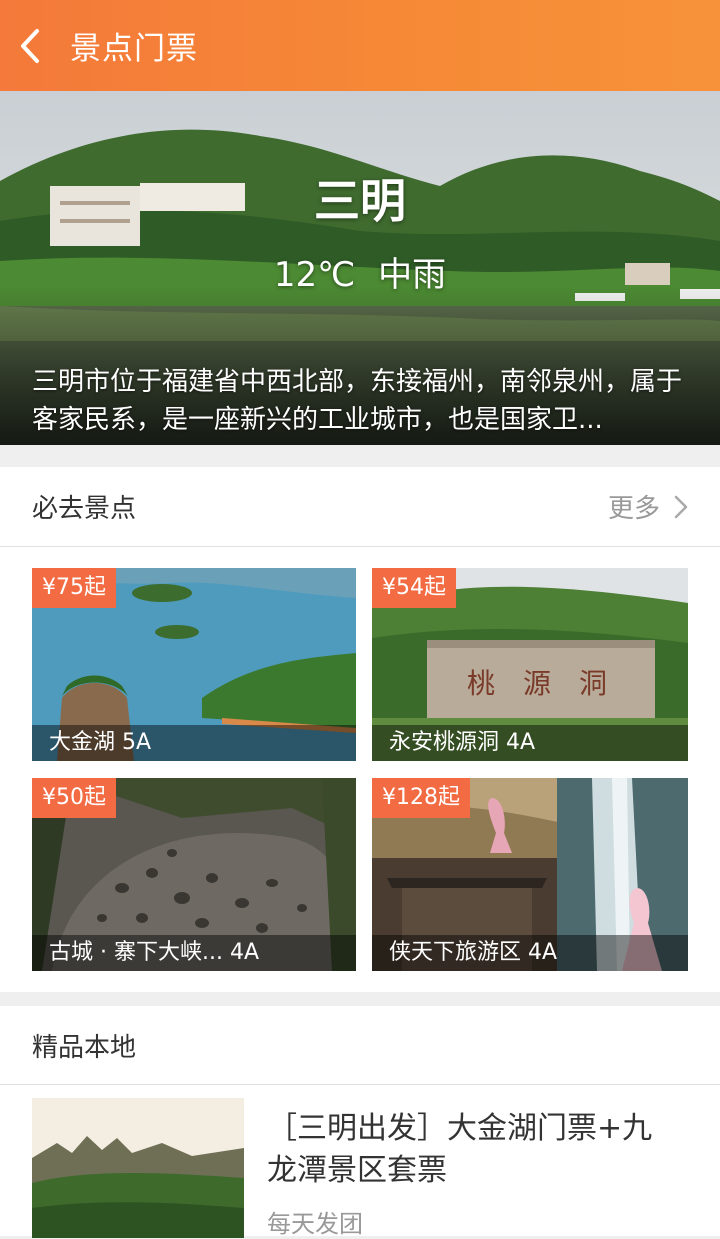  I want to click on section-title: 必去景点, so click(84, 509).